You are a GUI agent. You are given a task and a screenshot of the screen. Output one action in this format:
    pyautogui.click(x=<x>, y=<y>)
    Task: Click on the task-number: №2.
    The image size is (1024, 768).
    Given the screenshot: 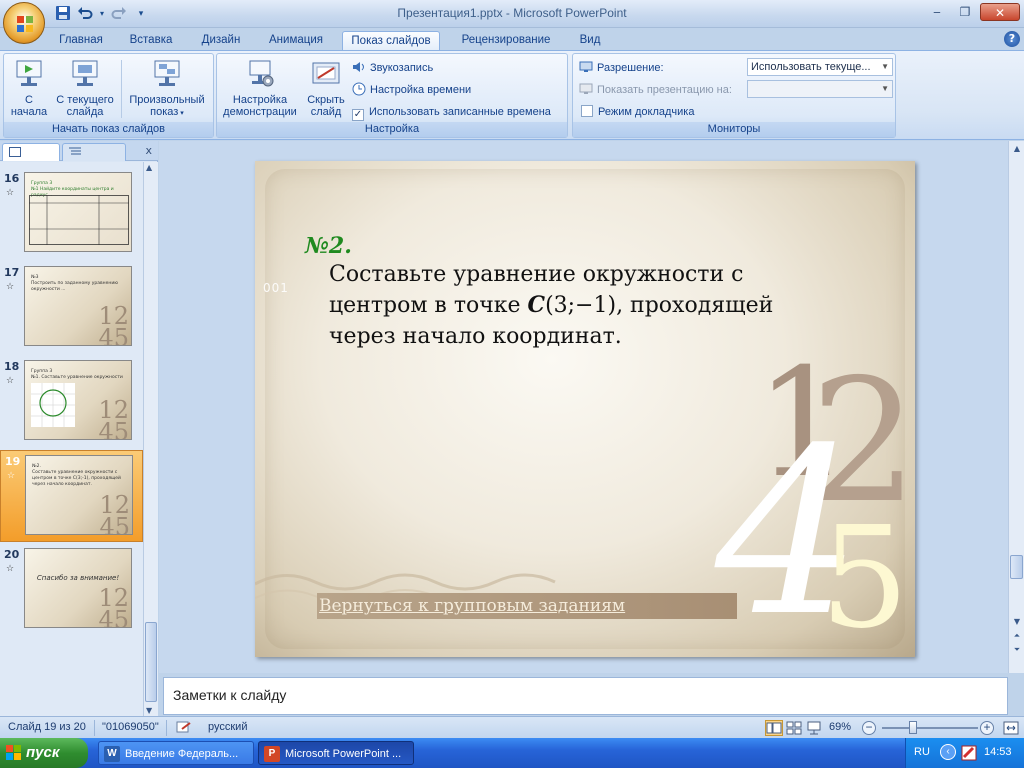 What is the action you would take?
    pyautogui.click(x=328, y=246)
    